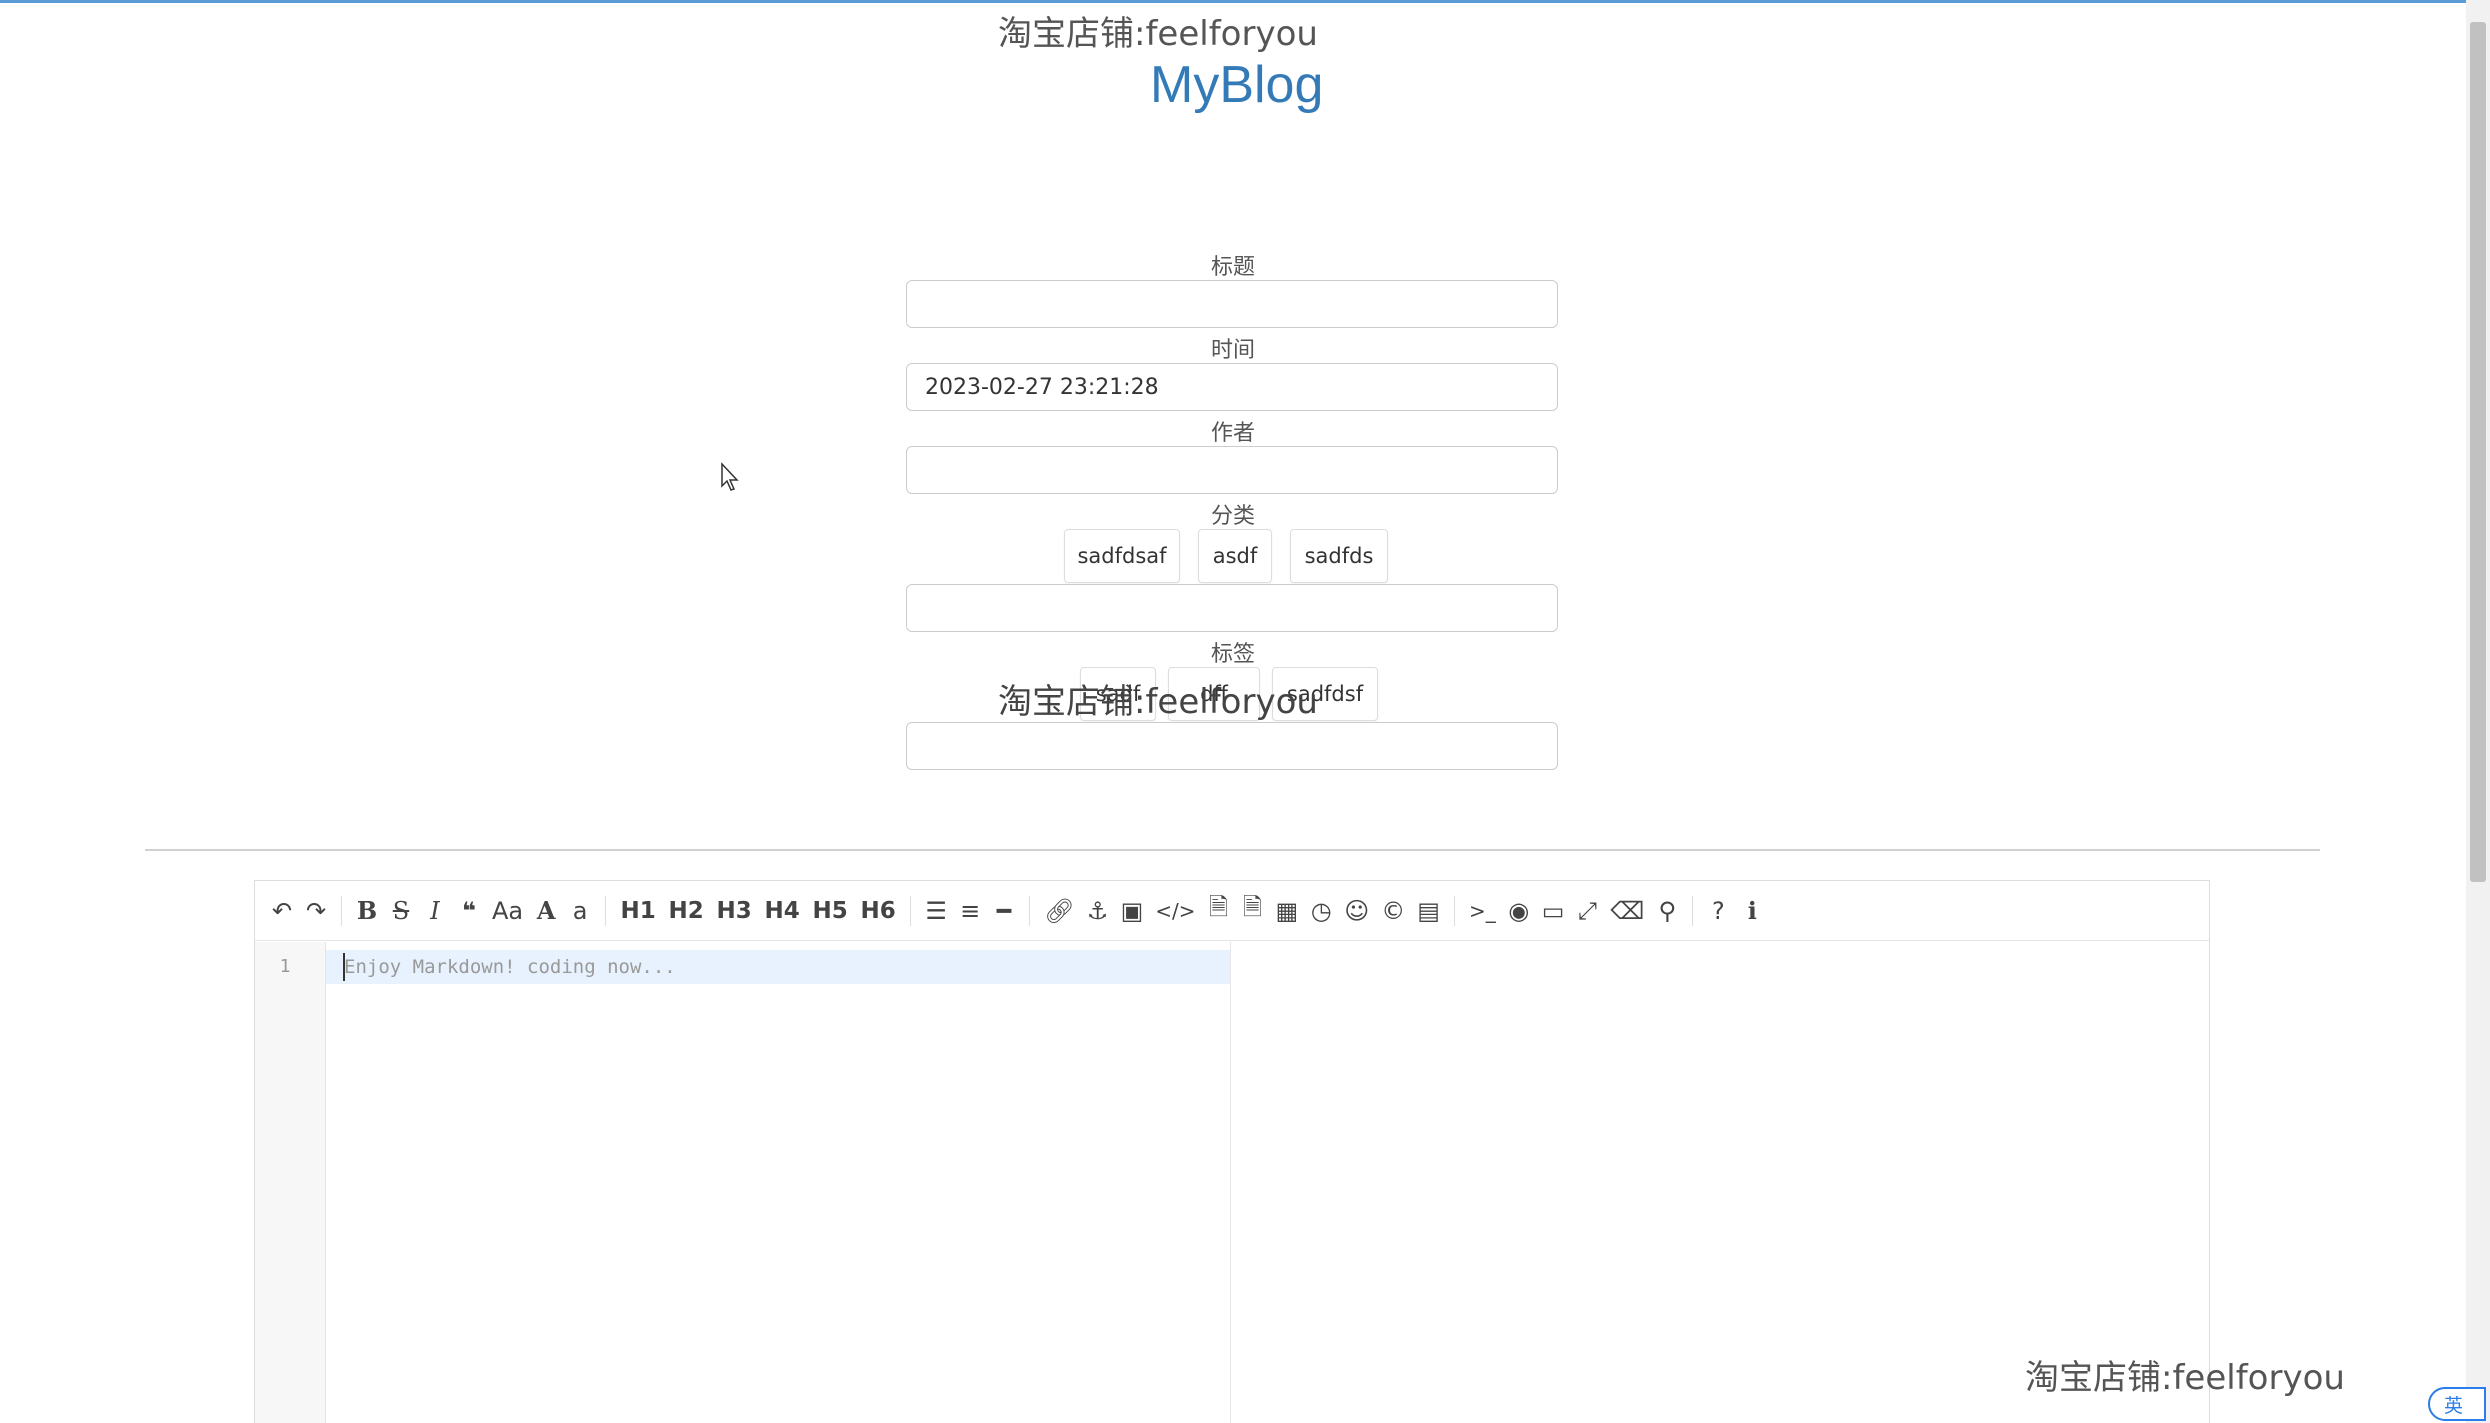  I want to click on scrollbar-thumb, so click(2478, 452).